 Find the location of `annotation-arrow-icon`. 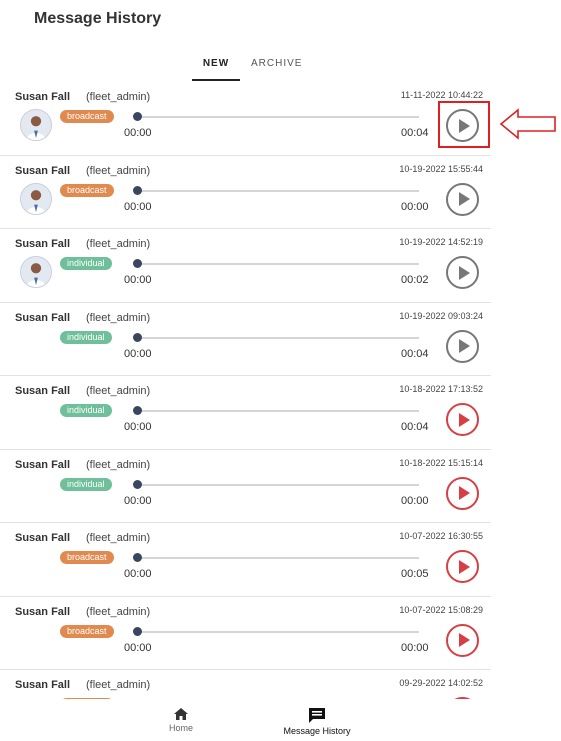

annotation-arrow-icon is located at coordinates (527, 124).